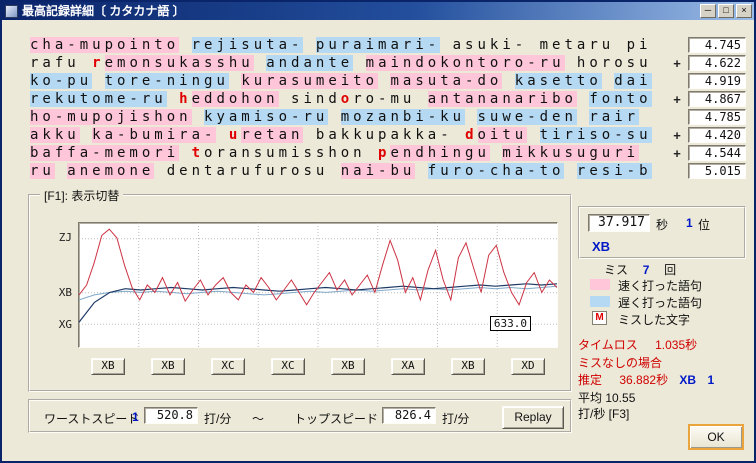 This screenshot has width=756, height=463. What do you see at coordinates (608, 63) in the screenshot?
I see `word-segment-plain: horosu` at bounding box center [608, 63].